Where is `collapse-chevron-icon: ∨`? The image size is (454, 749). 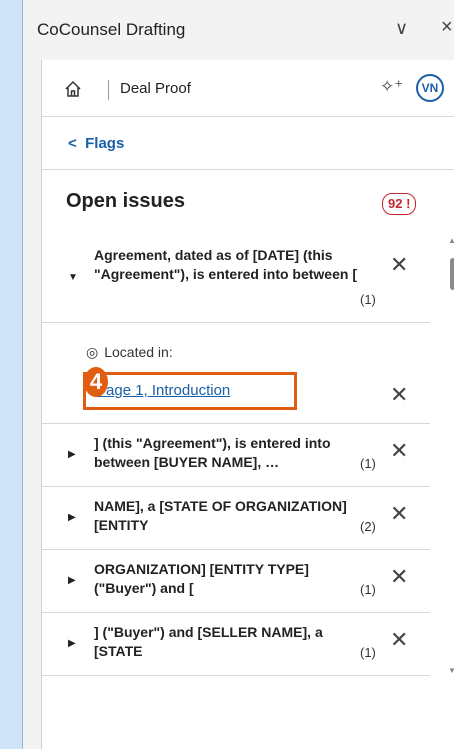
collapse-chevron-icon: ∨ is located at coordinates (401, 28).